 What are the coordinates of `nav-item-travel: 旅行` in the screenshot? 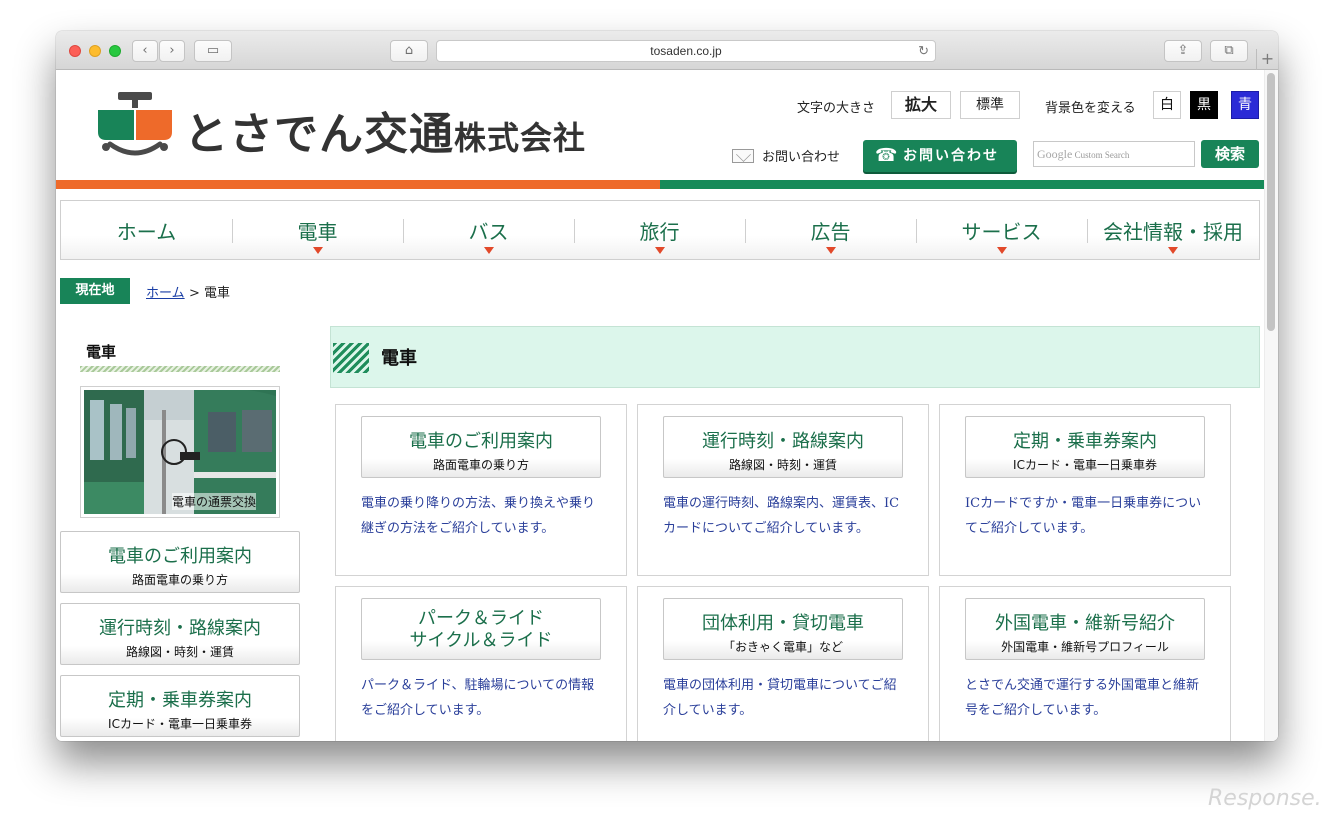 It's located at (659, 230).